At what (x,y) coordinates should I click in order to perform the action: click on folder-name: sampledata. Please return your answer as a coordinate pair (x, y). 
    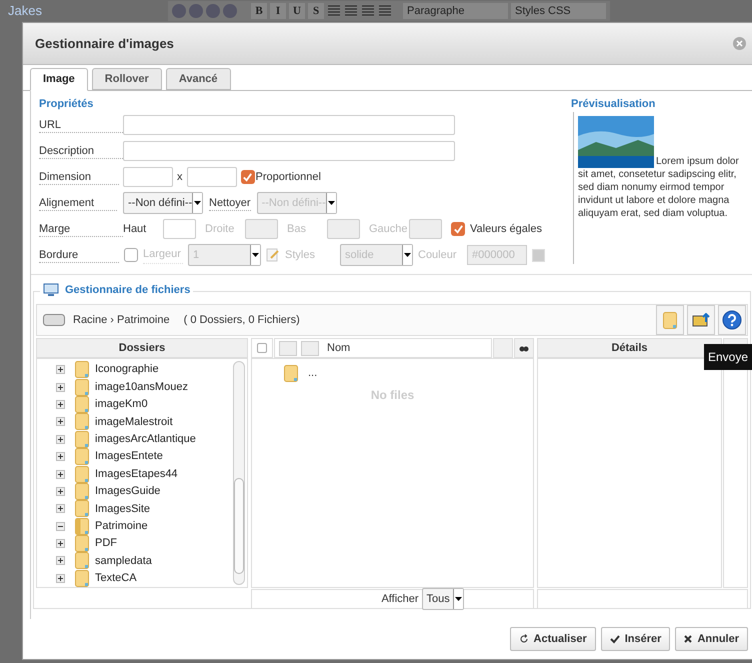
    Looking at the image, I should click on (123, 561).